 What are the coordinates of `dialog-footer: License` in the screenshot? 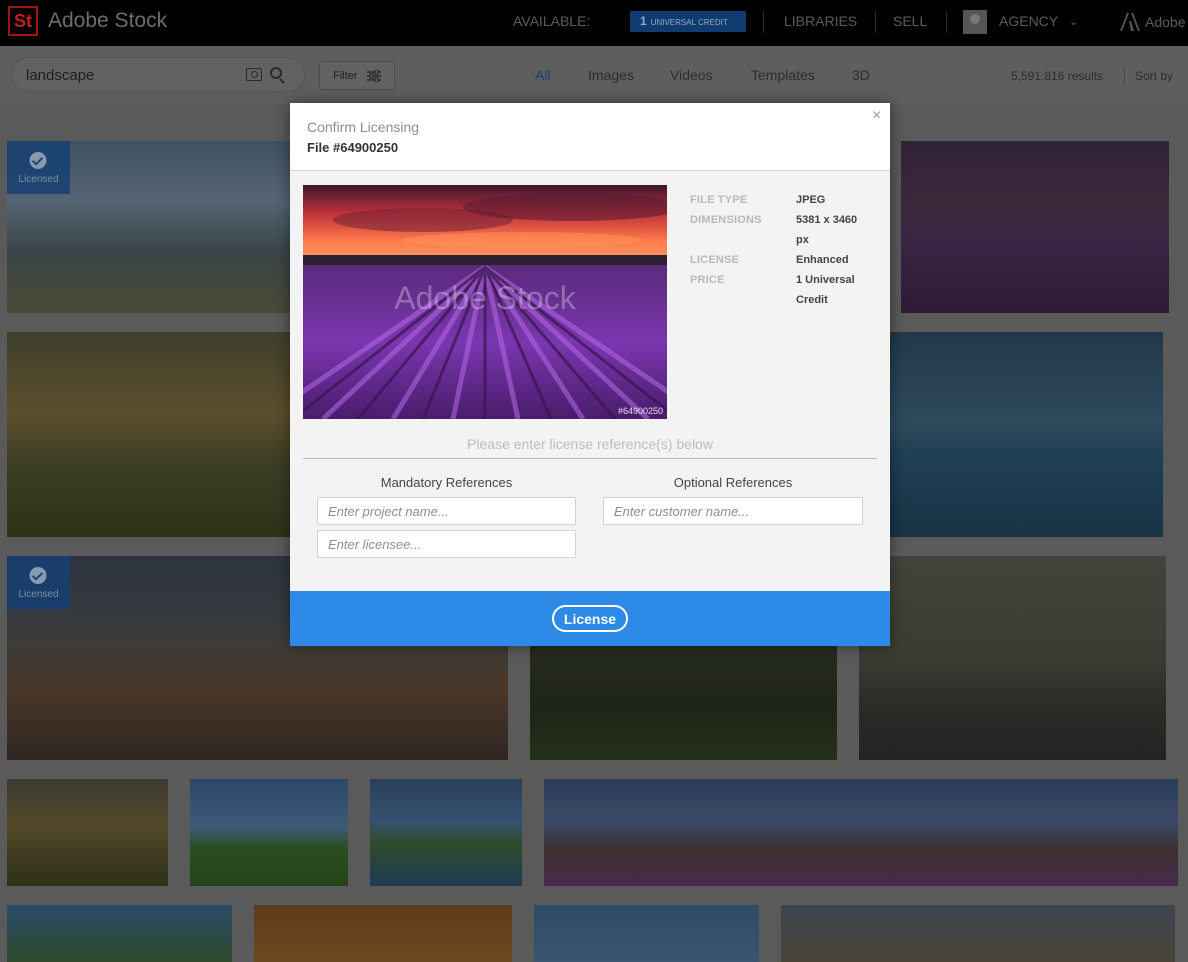 It's located at (590, 618).